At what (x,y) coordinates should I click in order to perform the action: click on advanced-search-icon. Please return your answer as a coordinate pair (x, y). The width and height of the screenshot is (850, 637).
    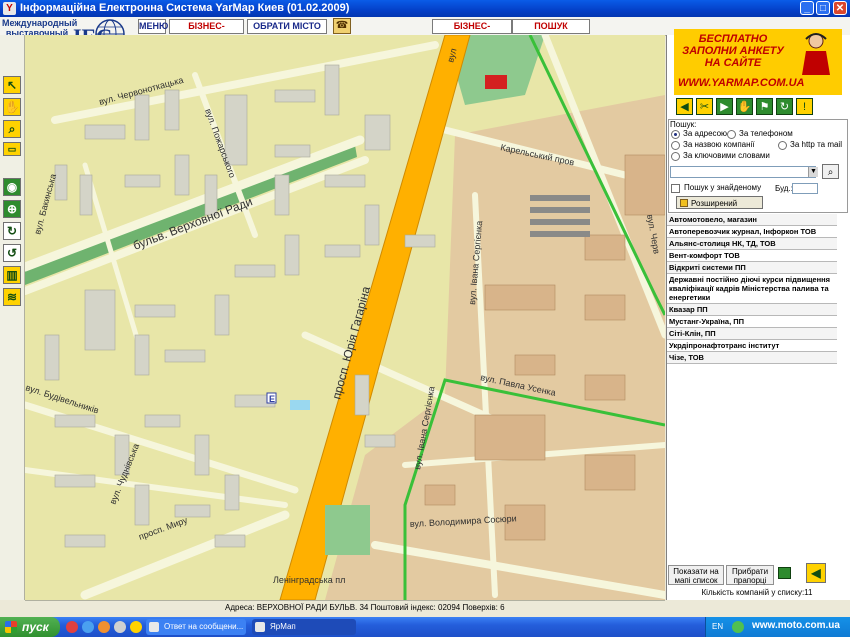
    Looking at the image, I should click on (684, 203).